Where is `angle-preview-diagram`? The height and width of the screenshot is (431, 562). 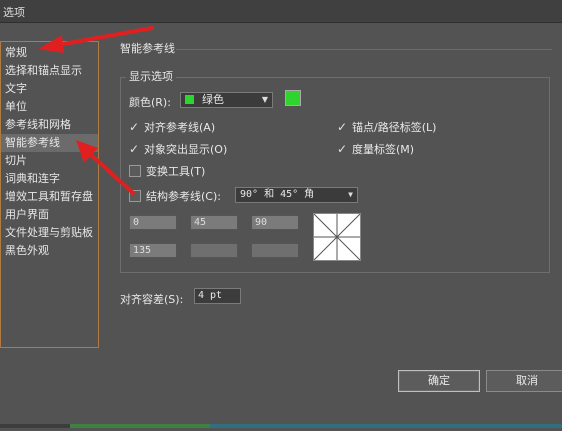
angle-preview-diagram is located at coordinates (337, 237).